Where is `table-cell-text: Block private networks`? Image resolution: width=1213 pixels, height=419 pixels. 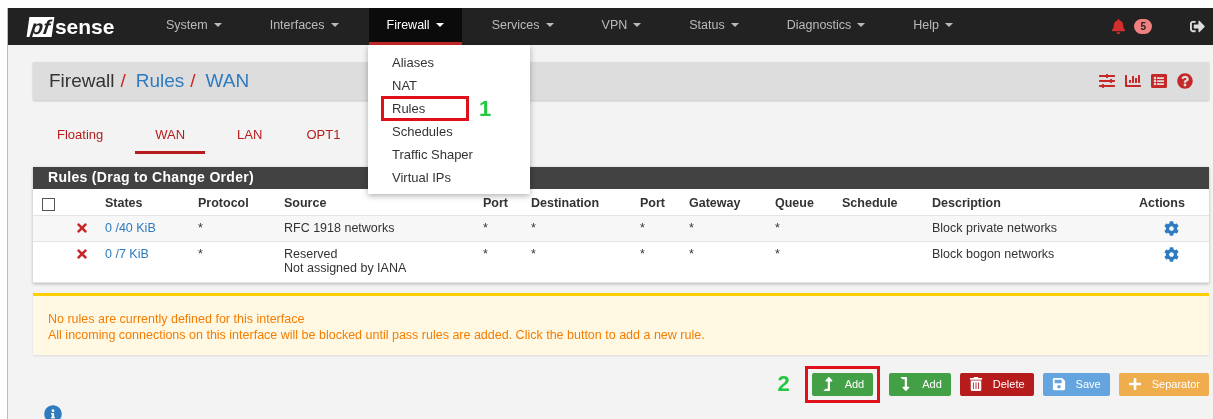
table-cell-text: Block private networks is located at coordinates (995, 227).